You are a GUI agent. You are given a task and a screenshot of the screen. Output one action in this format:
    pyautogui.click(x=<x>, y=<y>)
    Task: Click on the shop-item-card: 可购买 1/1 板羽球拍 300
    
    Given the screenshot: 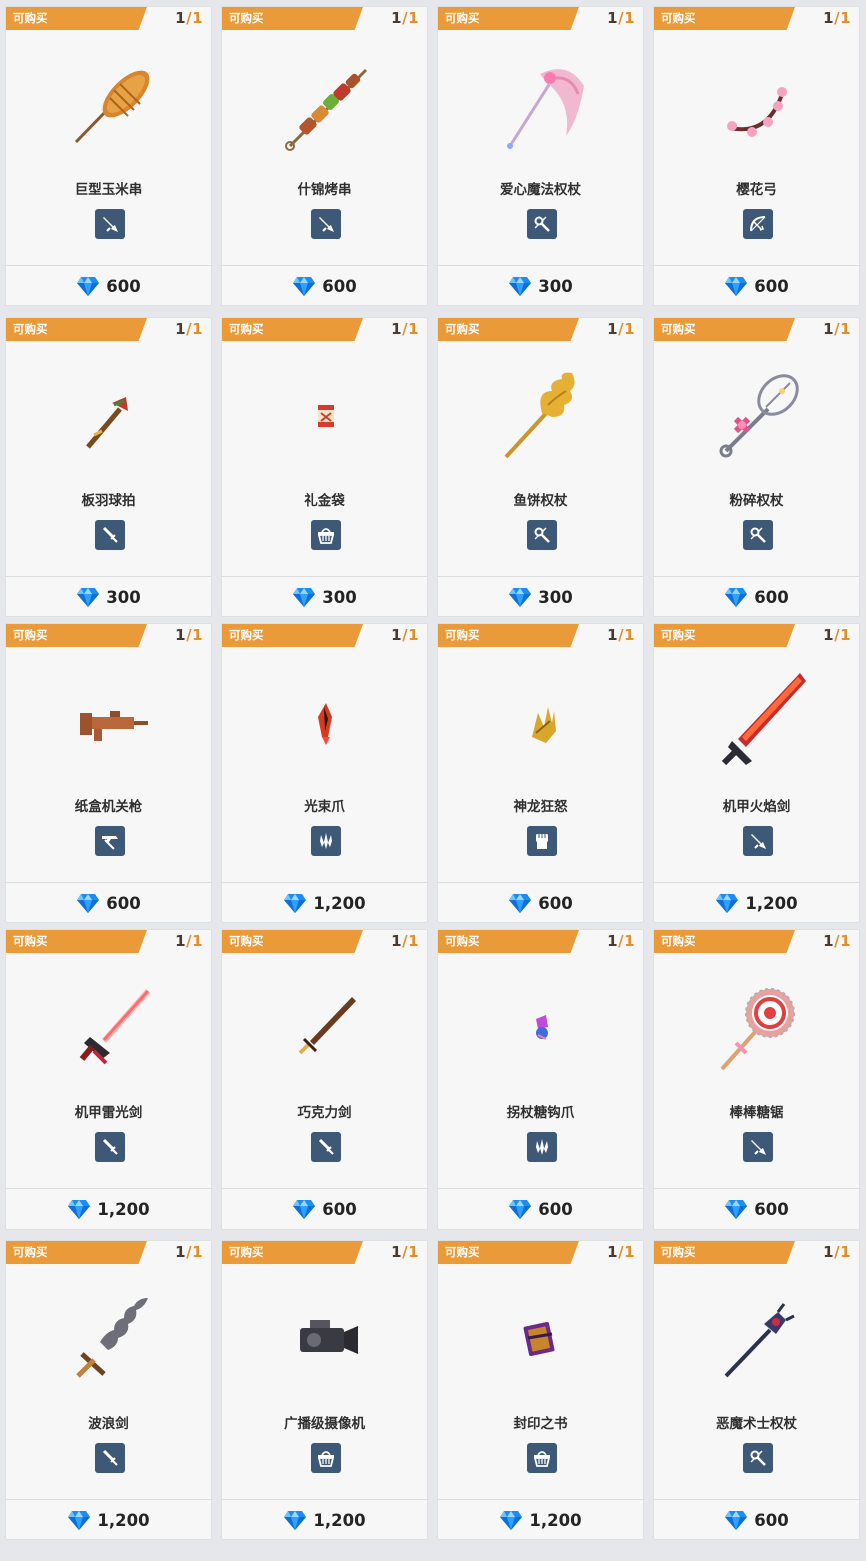 What is the action you would take?
    pyautogui.click(x=108, y=467)
    